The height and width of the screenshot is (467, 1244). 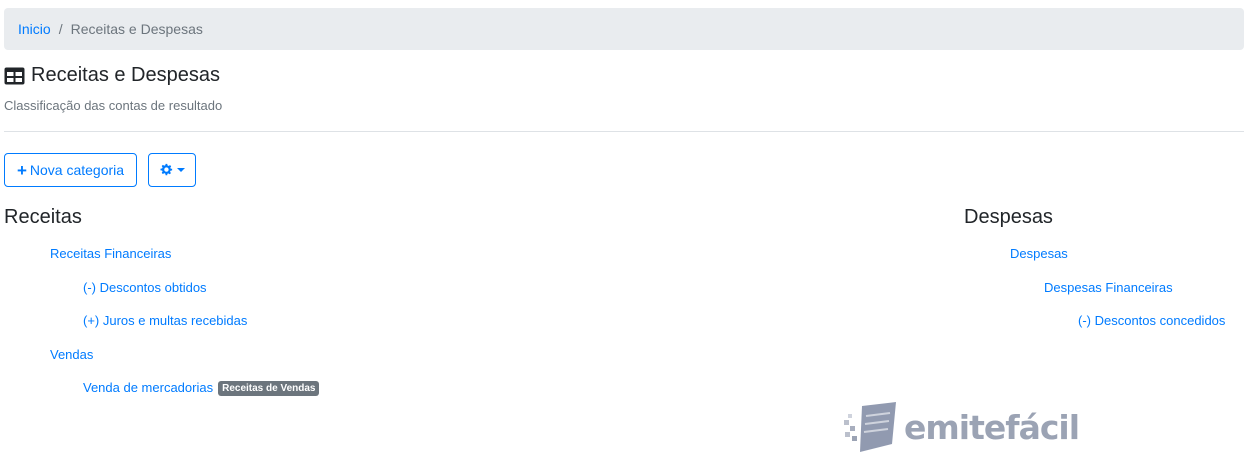 What do you see at coordinates (110, 253) in the screenshot?
I see `tree-item-receitas-financeiras: Receitas Financeiras` at bounding box center [110, 253].